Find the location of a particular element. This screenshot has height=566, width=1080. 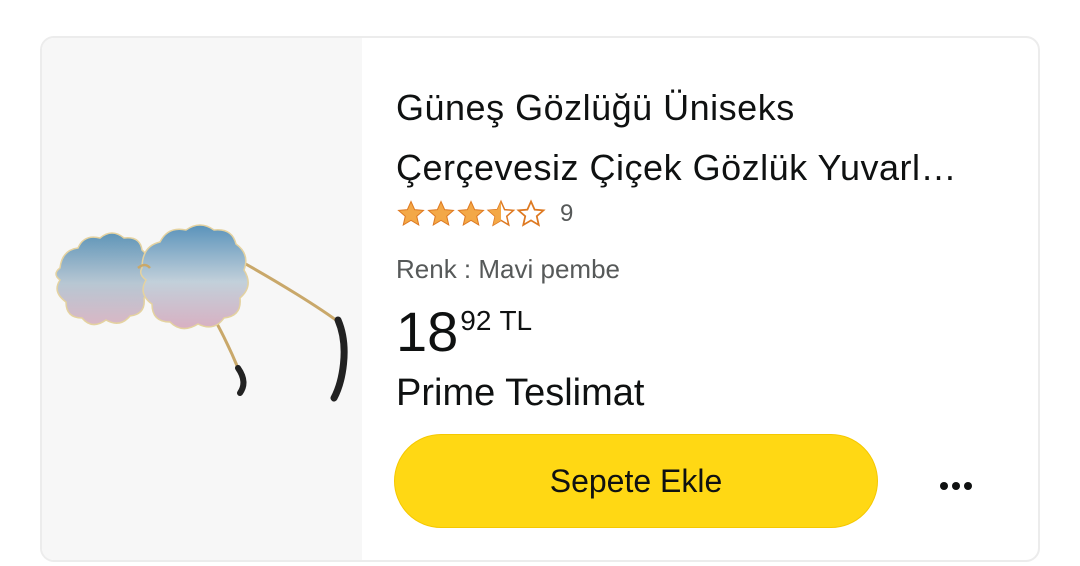

rating-stars is located at coordinates (471, 214).